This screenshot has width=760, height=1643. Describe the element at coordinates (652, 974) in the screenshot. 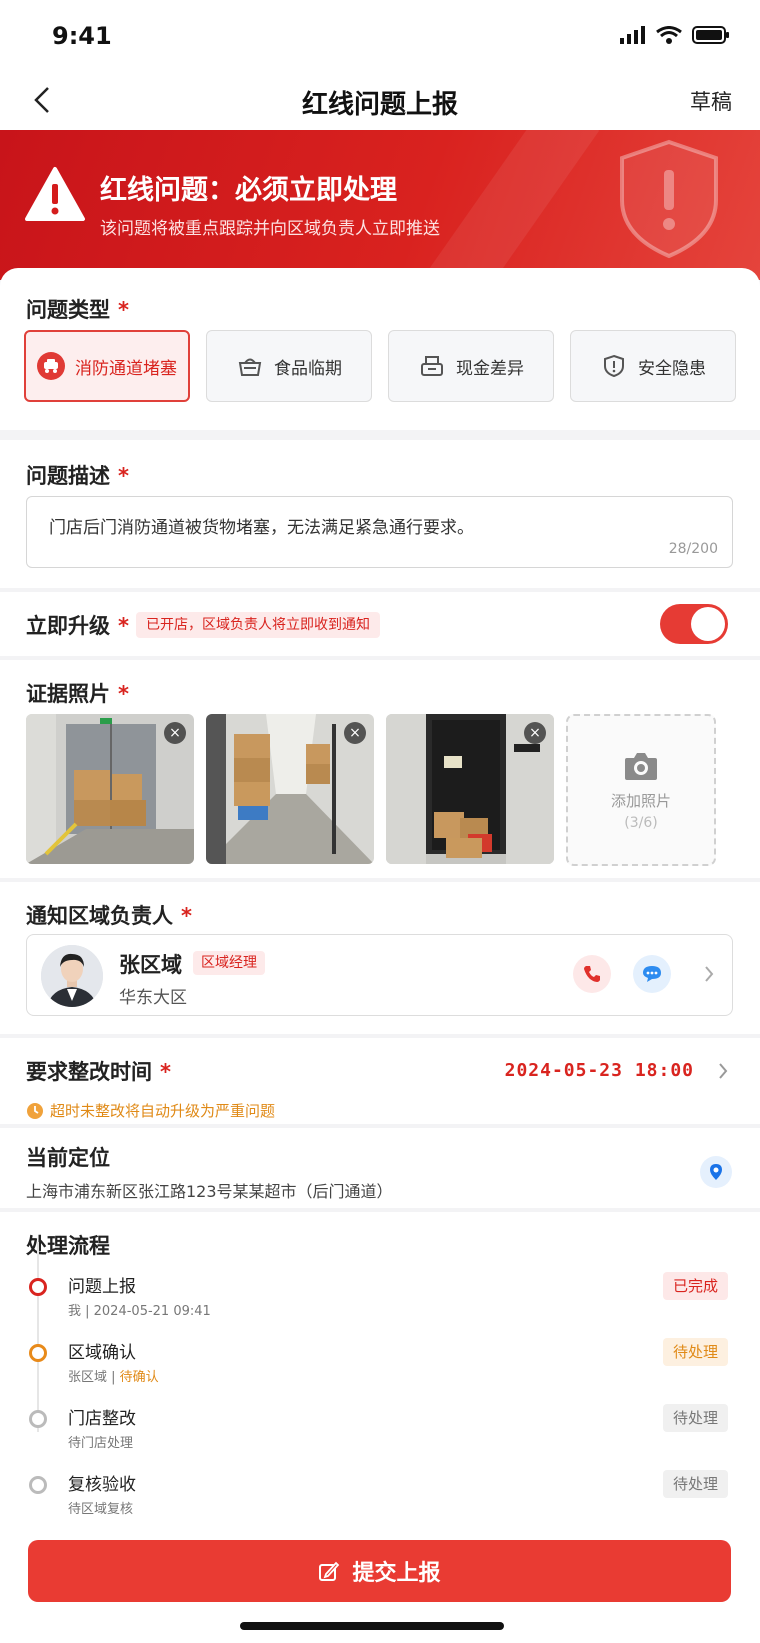

I see `message-button` at that location.